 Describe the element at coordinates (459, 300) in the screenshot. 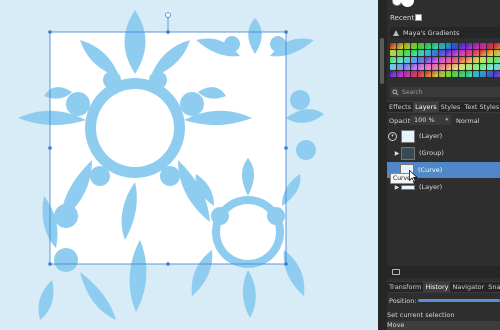

I see `history-position-slider` at that location.